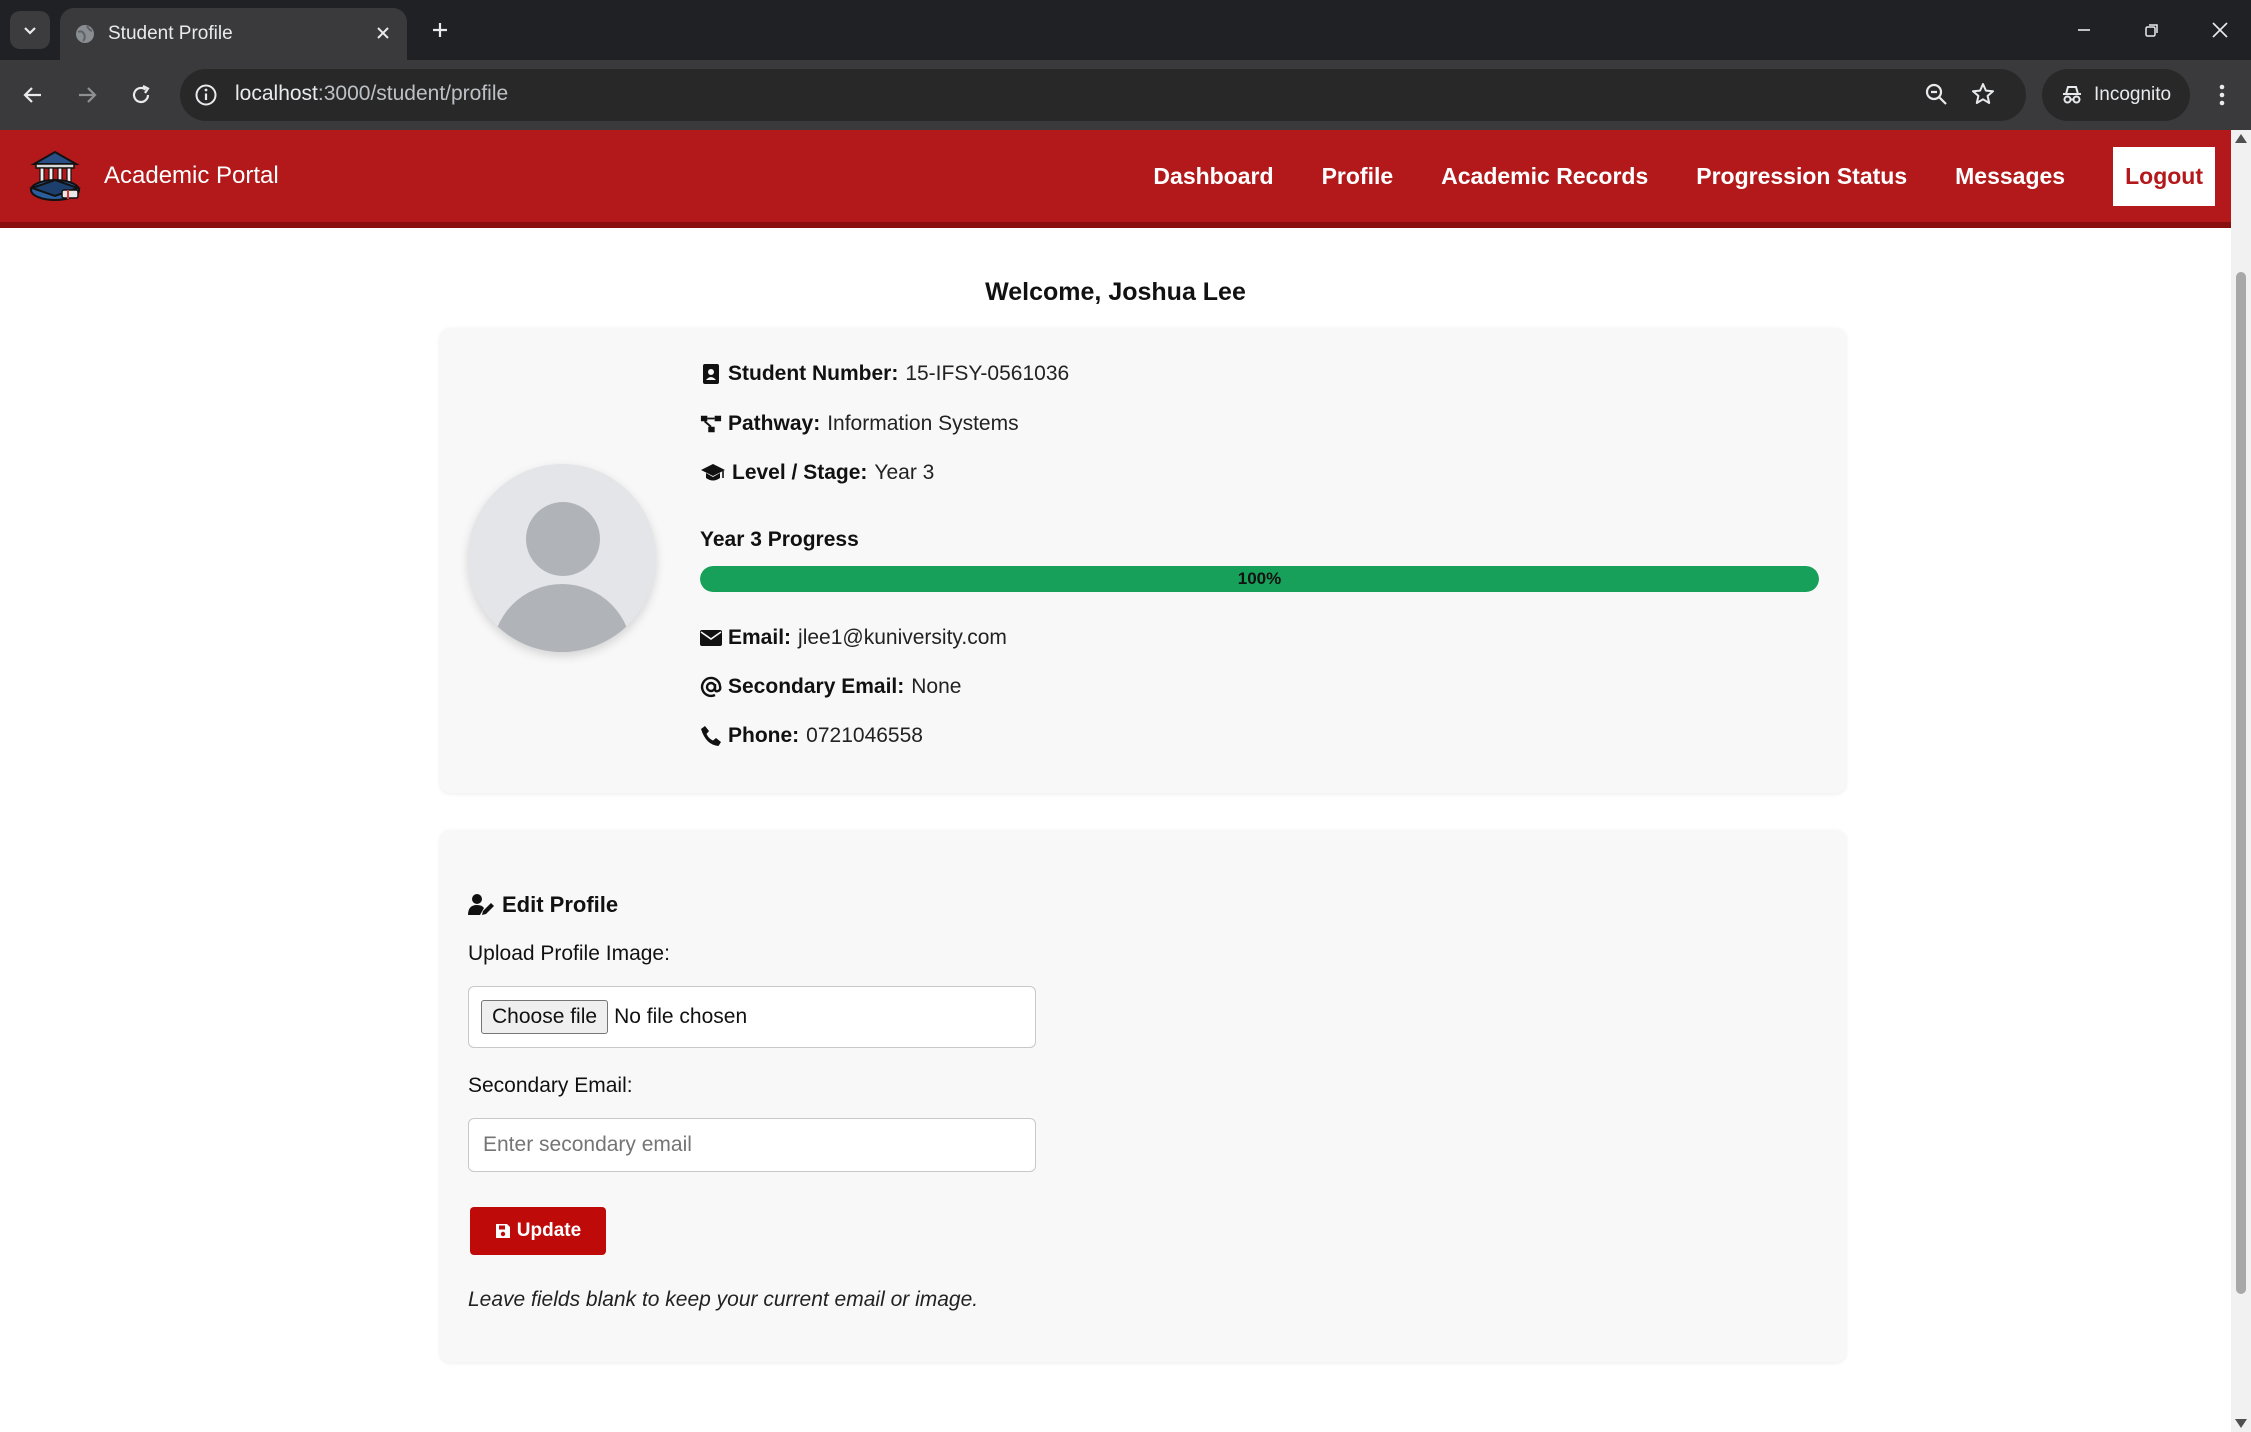 The image size is (2251, 1432). Describe the element at coordinates (1115, 292) in the screenshot. I see `page-title: Welcome, Joshua Lee` at that location.